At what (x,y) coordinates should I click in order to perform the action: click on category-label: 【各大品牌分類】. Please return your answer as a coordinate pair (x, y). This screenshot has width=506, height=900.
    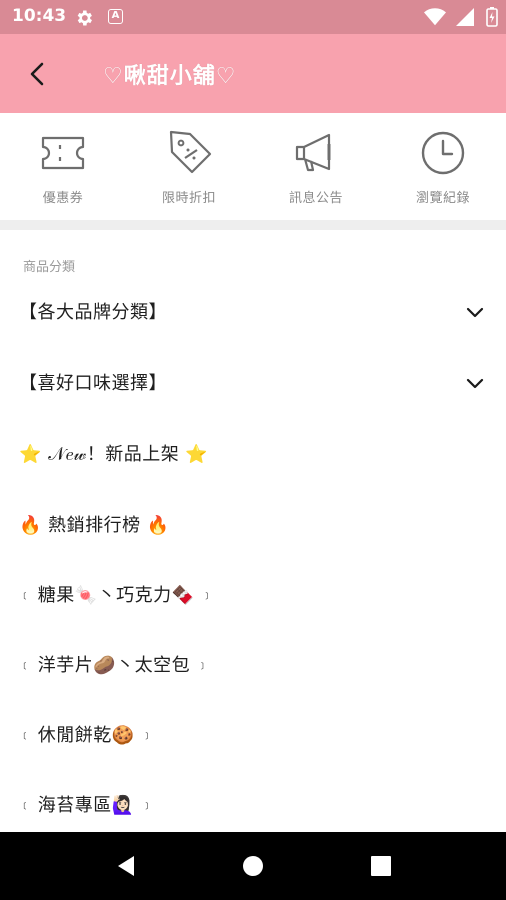
    Looking at the image, I should click on (93, 312).